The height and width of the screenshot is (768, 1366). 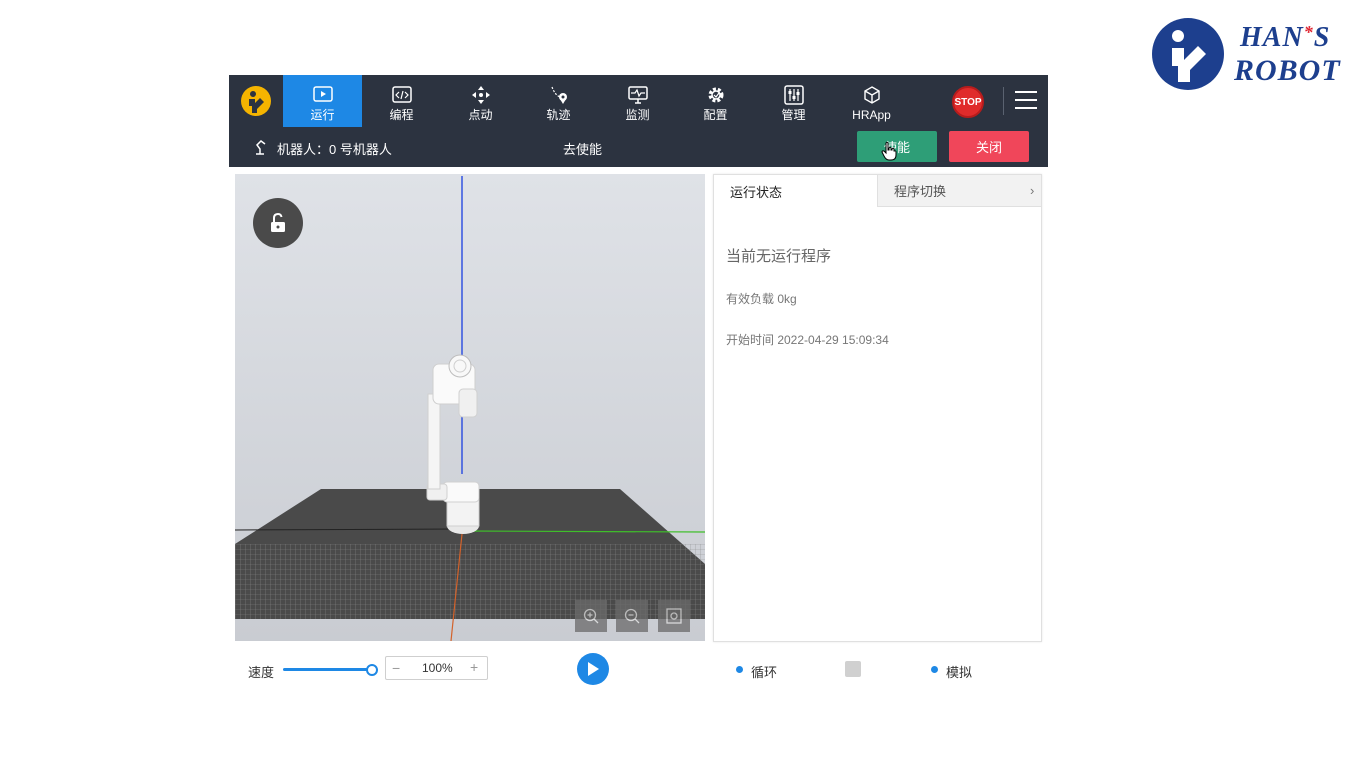 I want to click on speed-slider-handle, so click(x=372, y=670).